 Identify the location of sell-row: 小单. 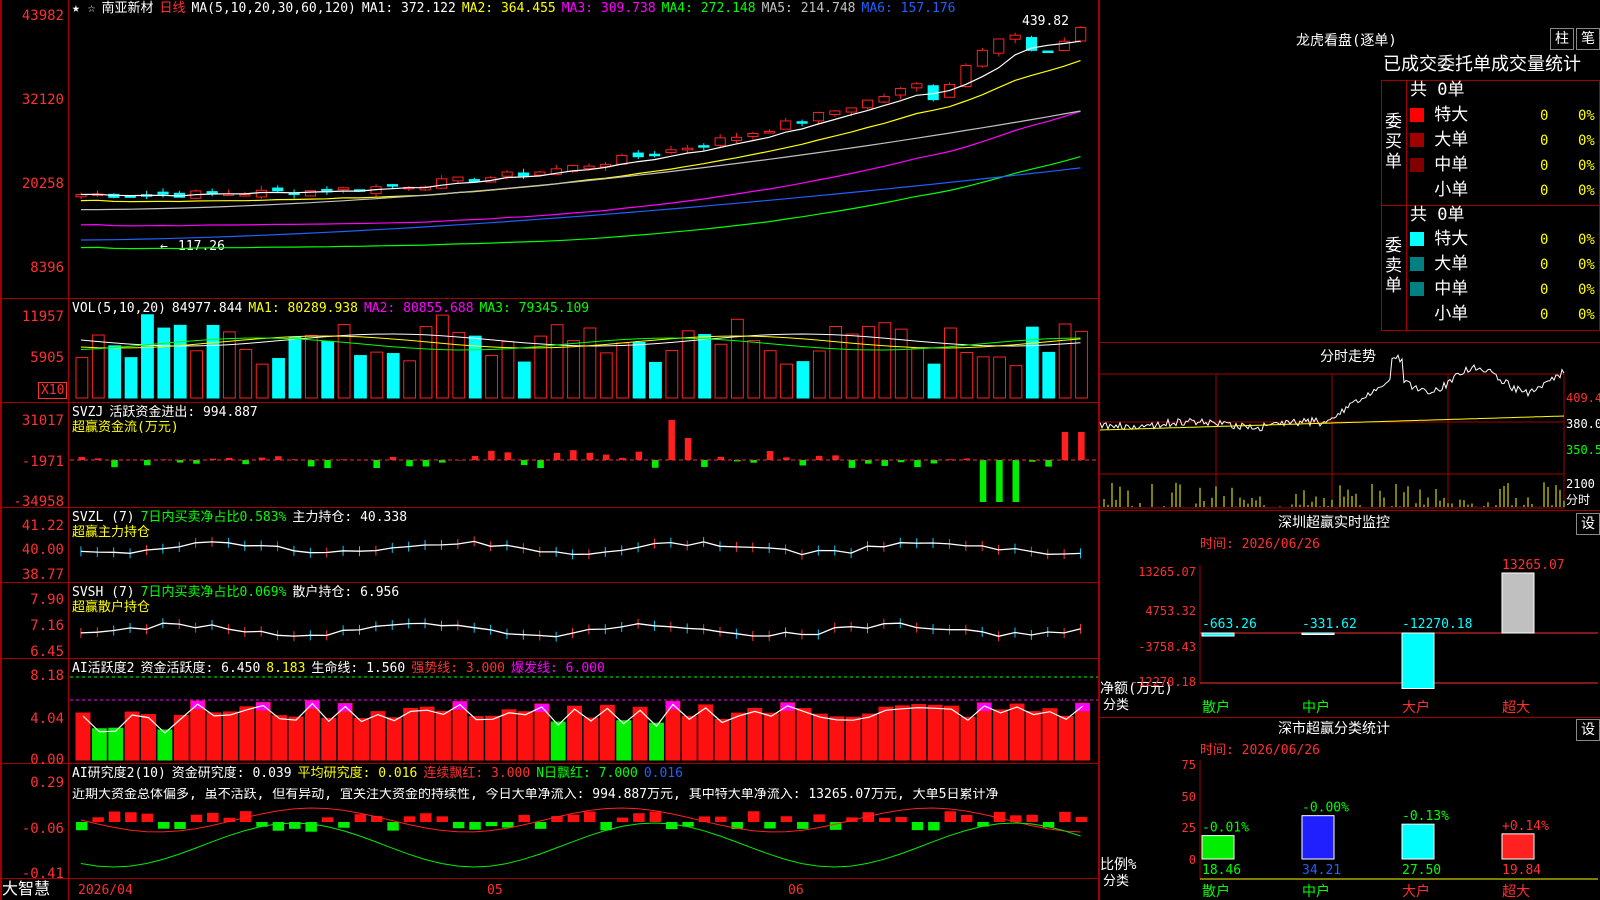
(1505, 314).